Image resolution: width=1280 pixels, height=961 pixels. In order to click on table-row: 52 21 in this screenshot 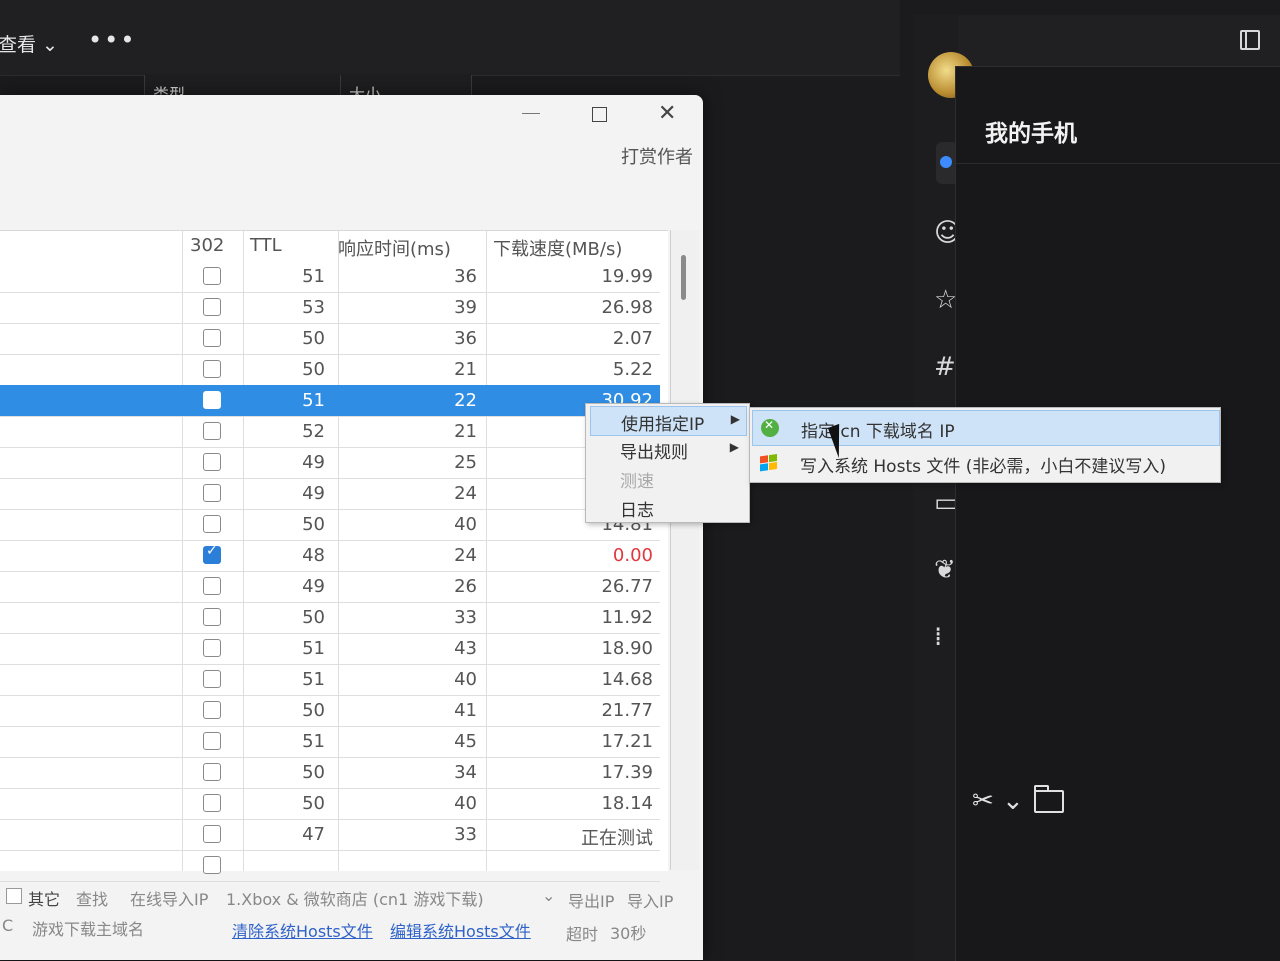, I will do `click(330, 432)`.